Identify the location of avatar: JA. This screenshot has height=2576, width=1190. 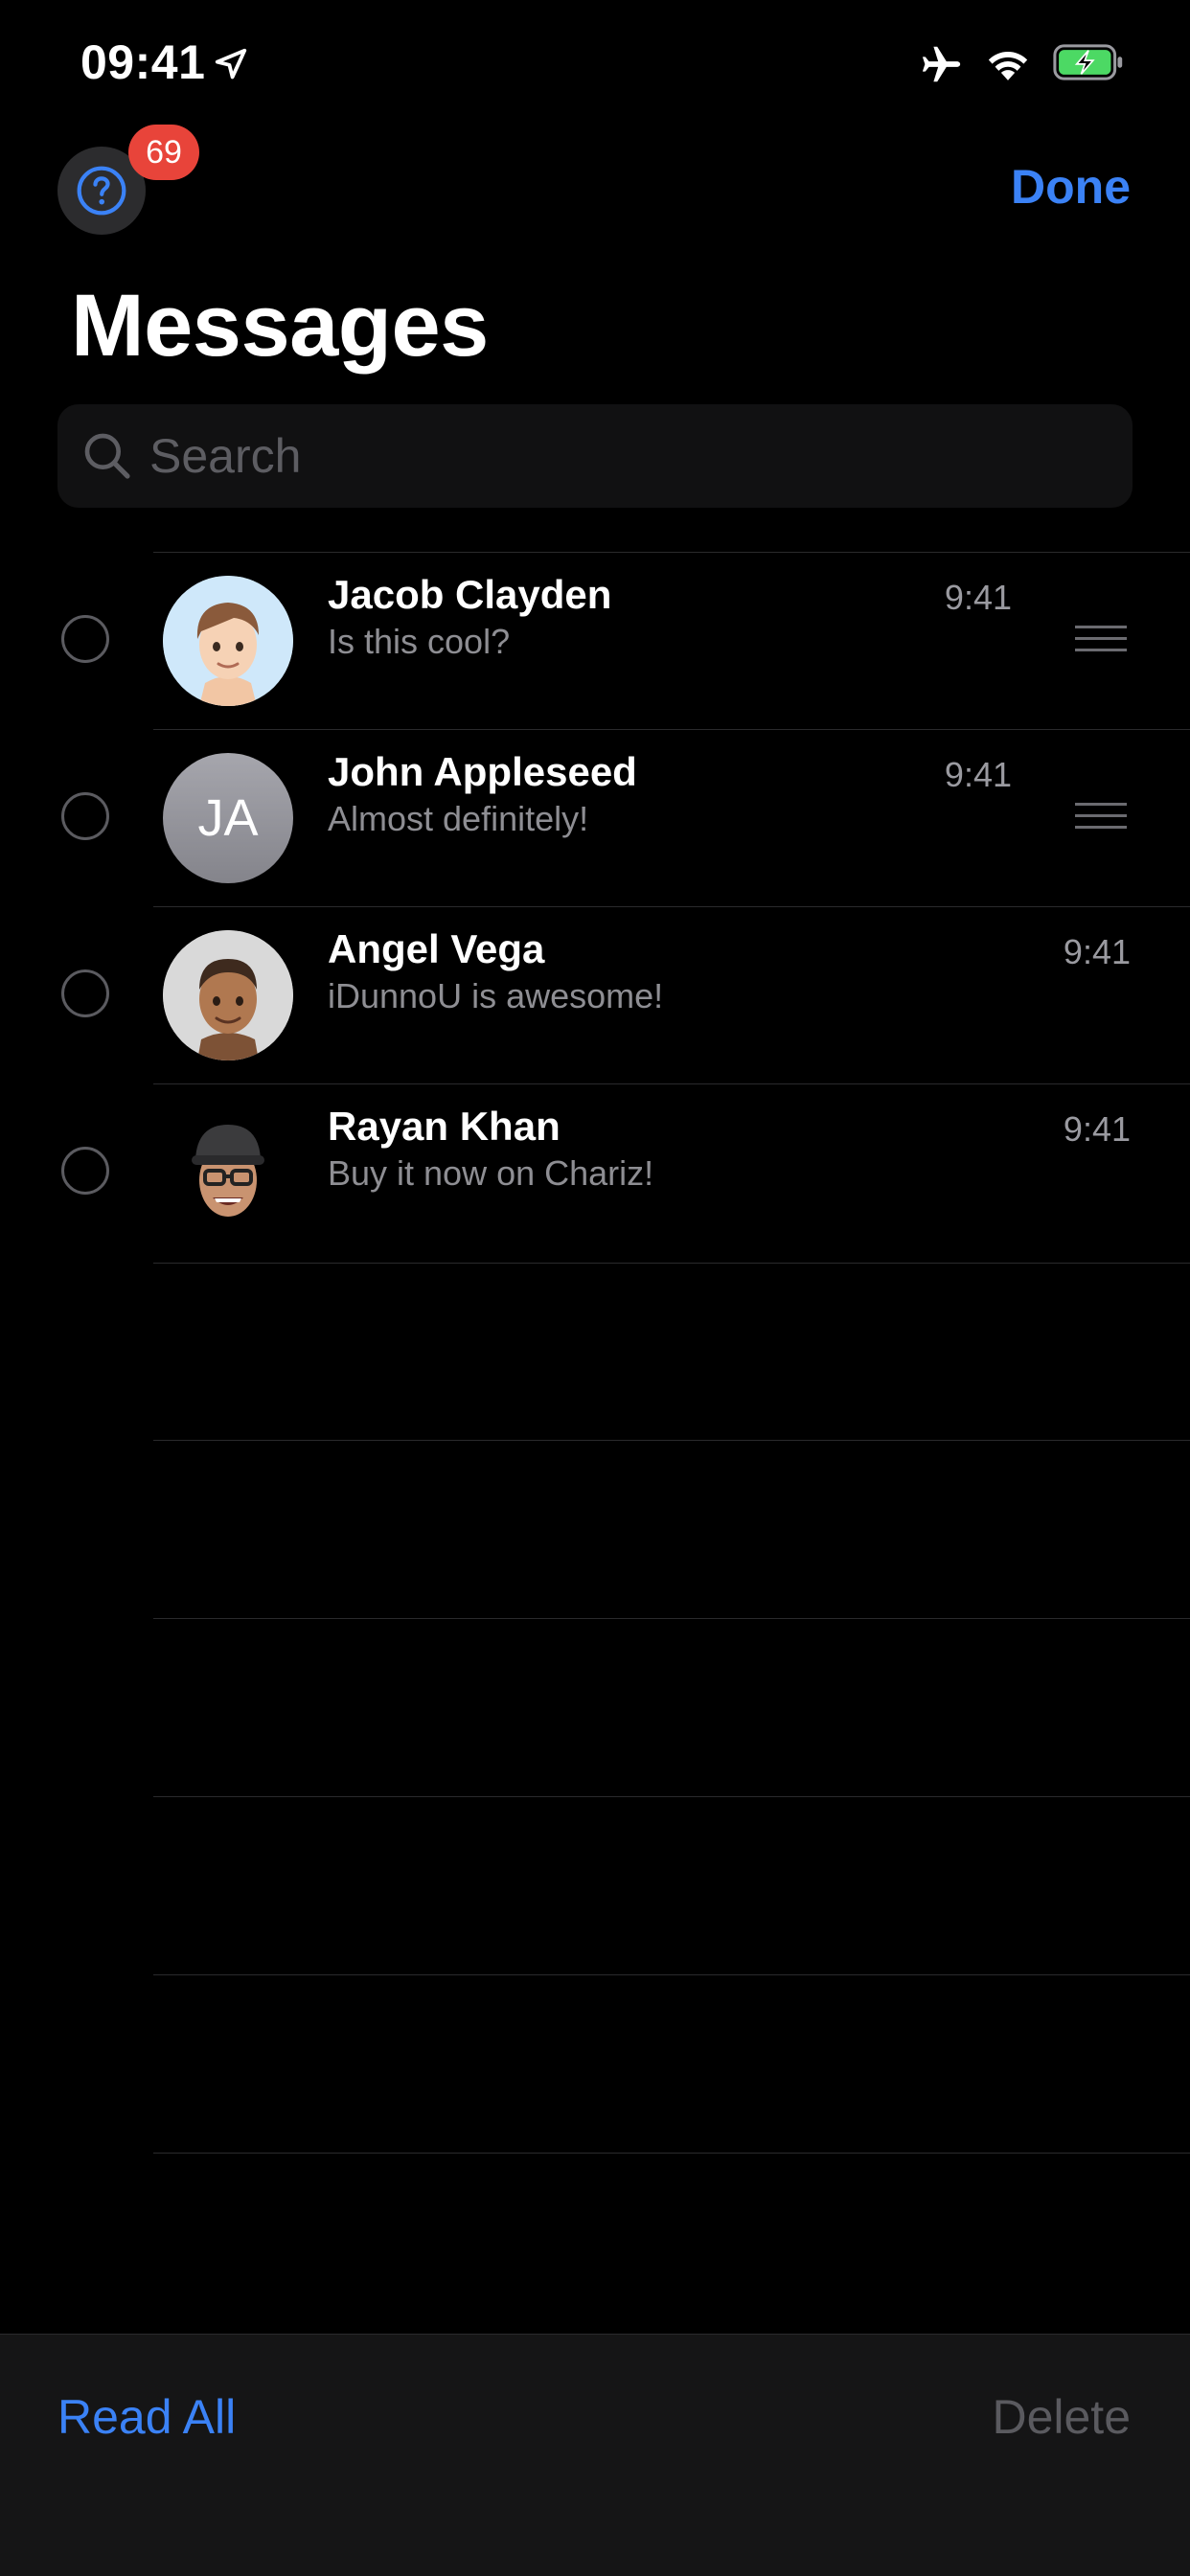
(228, 818).